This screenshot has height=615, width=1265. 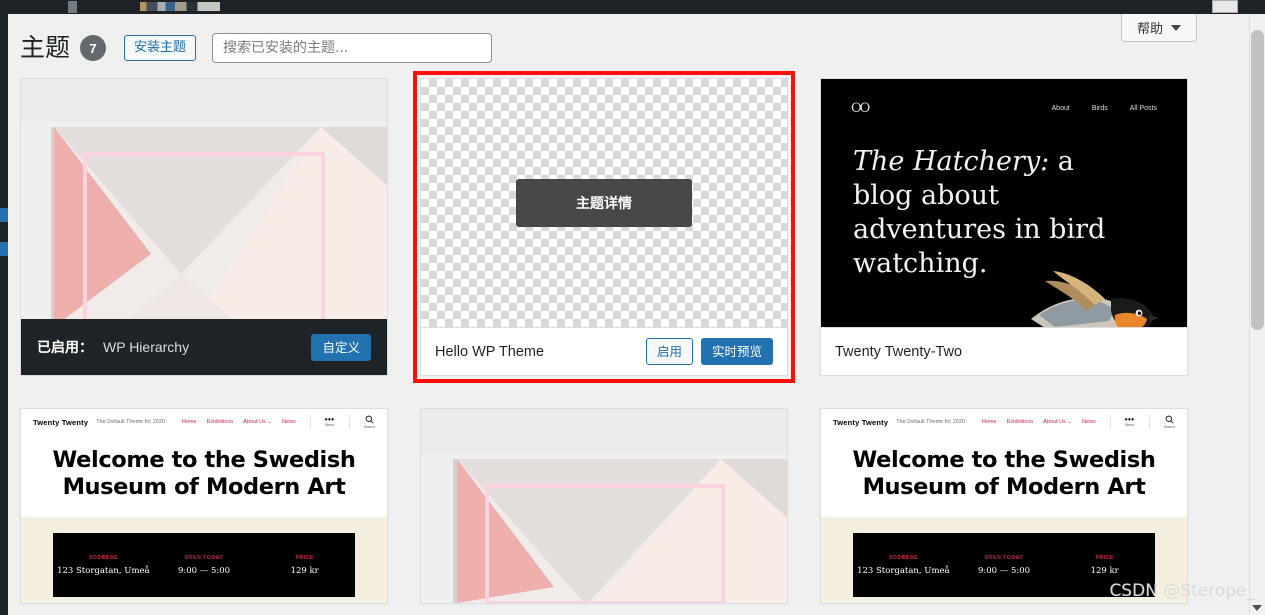 I want to click on sidebar-active-indicator-appearance, so click(x=4, y=215).